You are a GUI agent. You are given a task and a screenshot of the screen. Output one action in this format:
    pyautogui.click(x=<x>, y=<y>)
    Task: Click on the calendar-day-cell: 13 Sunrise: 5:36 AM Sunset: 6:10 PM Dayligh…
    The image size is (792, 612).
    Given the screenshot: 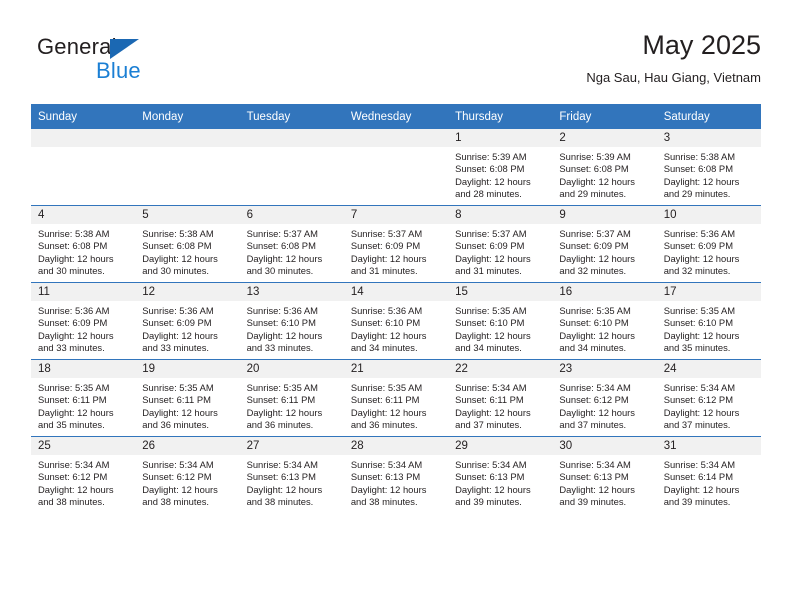 What is the action you would take?
    pyautogui.click(x=291, y=321)
    